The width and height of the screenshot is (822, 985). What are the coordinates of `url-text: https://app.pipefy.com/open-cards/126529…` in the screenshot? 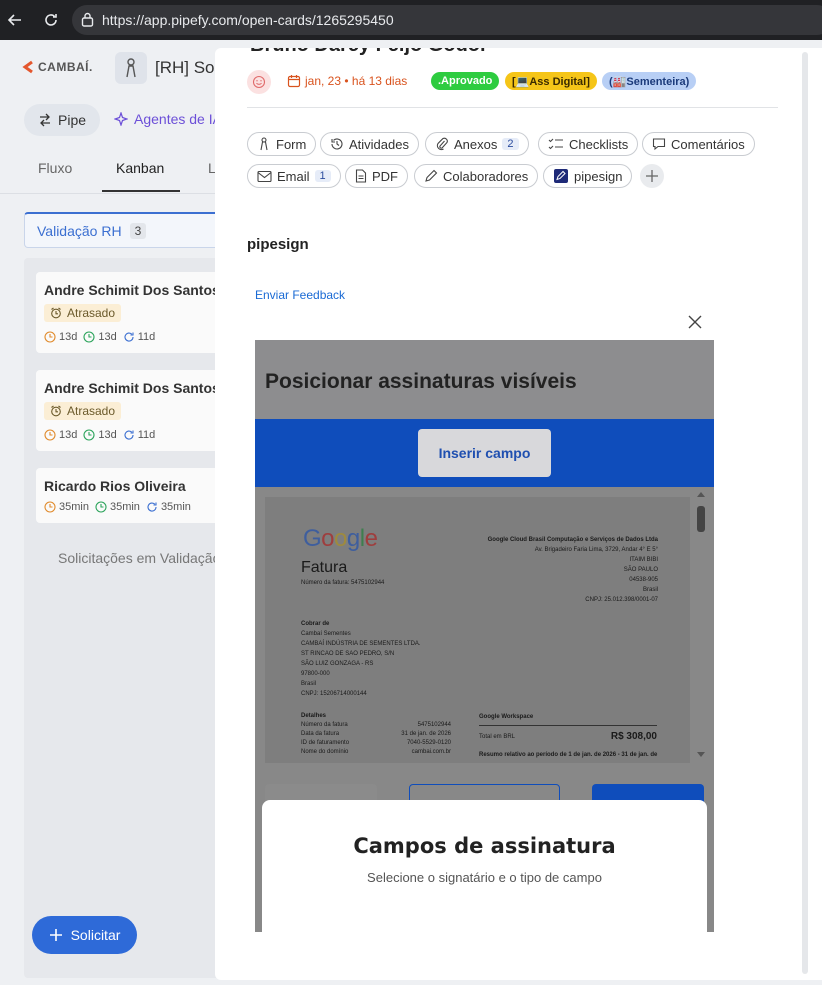 It's located at (248, 20).